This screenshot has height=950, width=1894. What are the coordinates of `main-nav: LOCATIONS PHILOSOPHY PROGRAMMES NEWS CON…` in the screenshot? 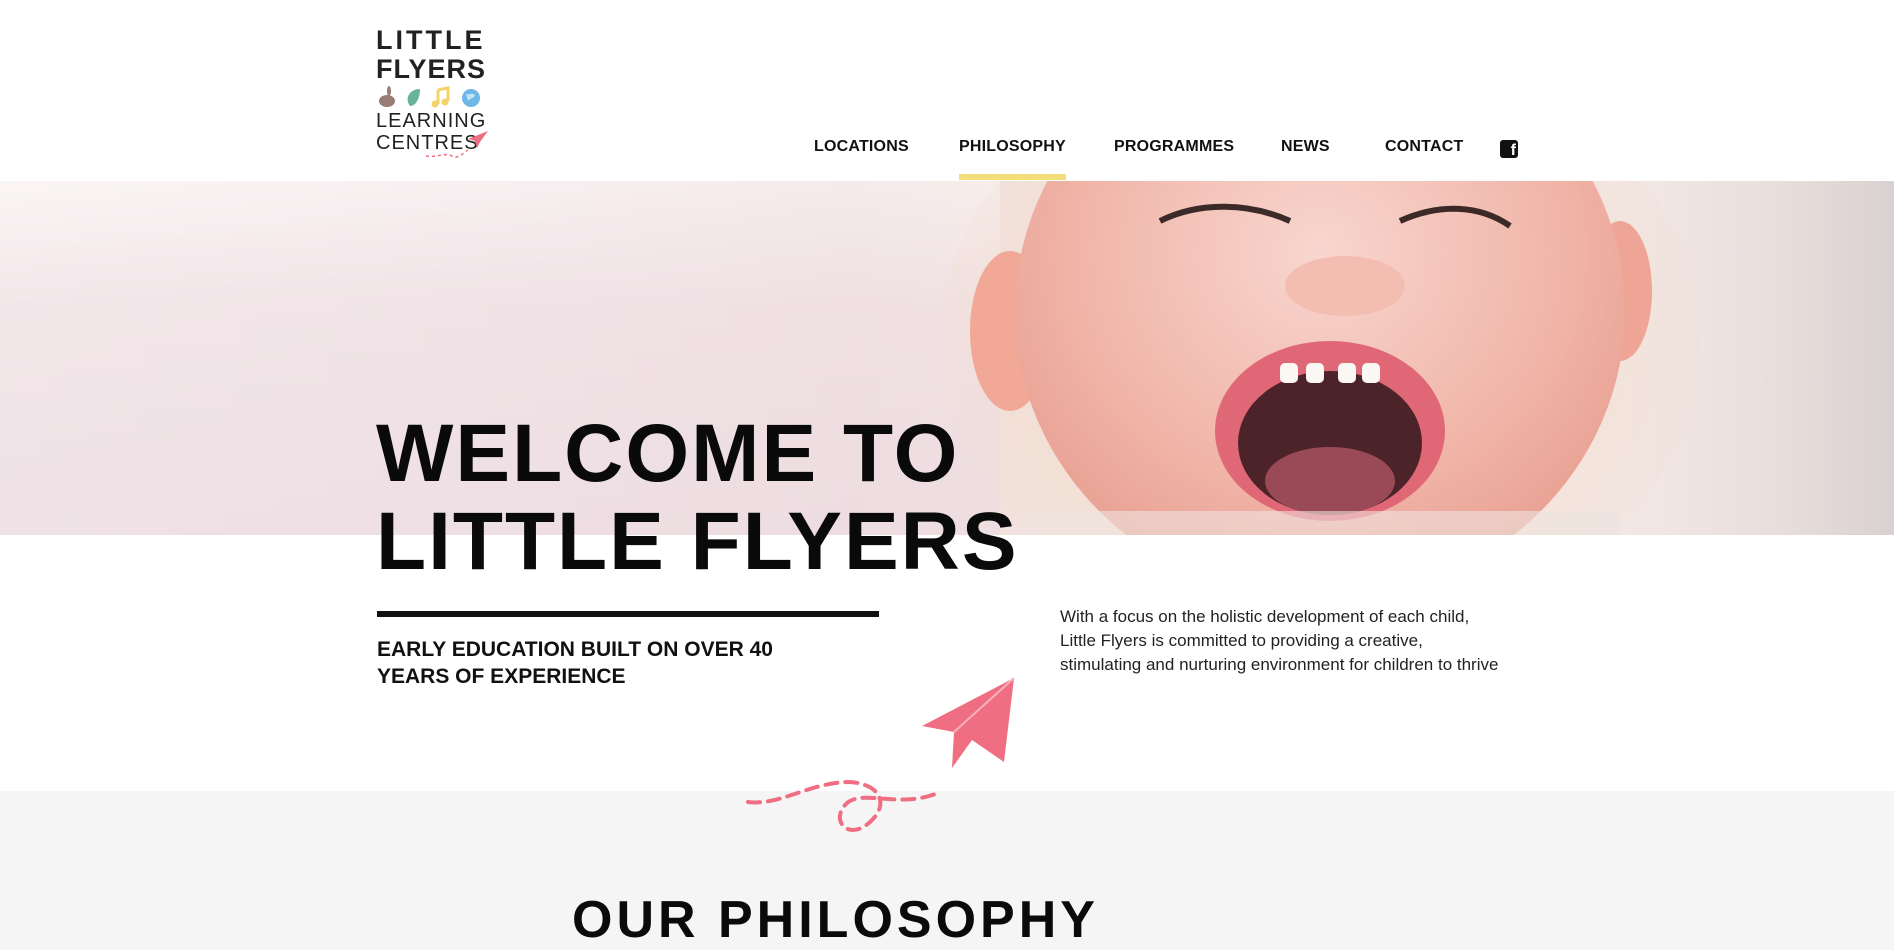 It's located at (947, 160).